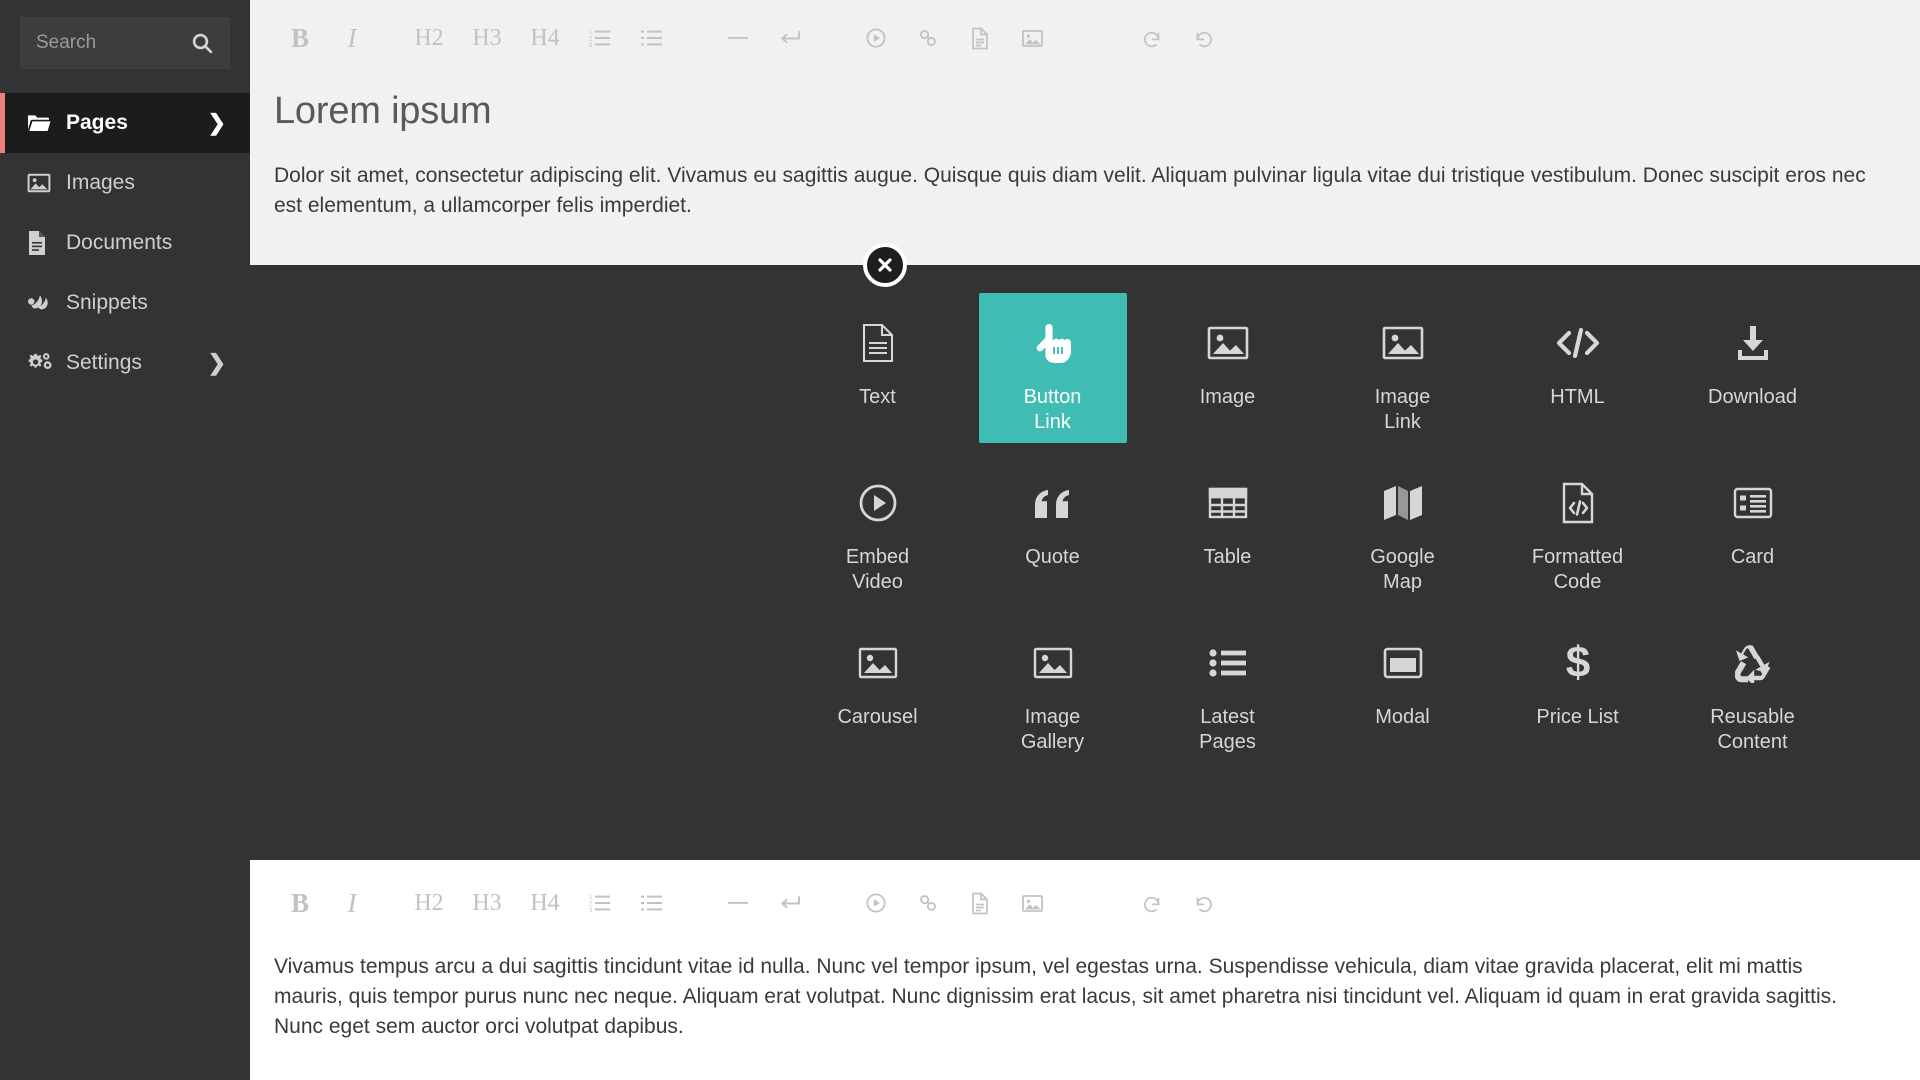 Image resolution: width=1920 pixels, height=1080 pixels. Describe the element at coordinates (885, 265) in the screenshot. I see `close-icon` at that location.